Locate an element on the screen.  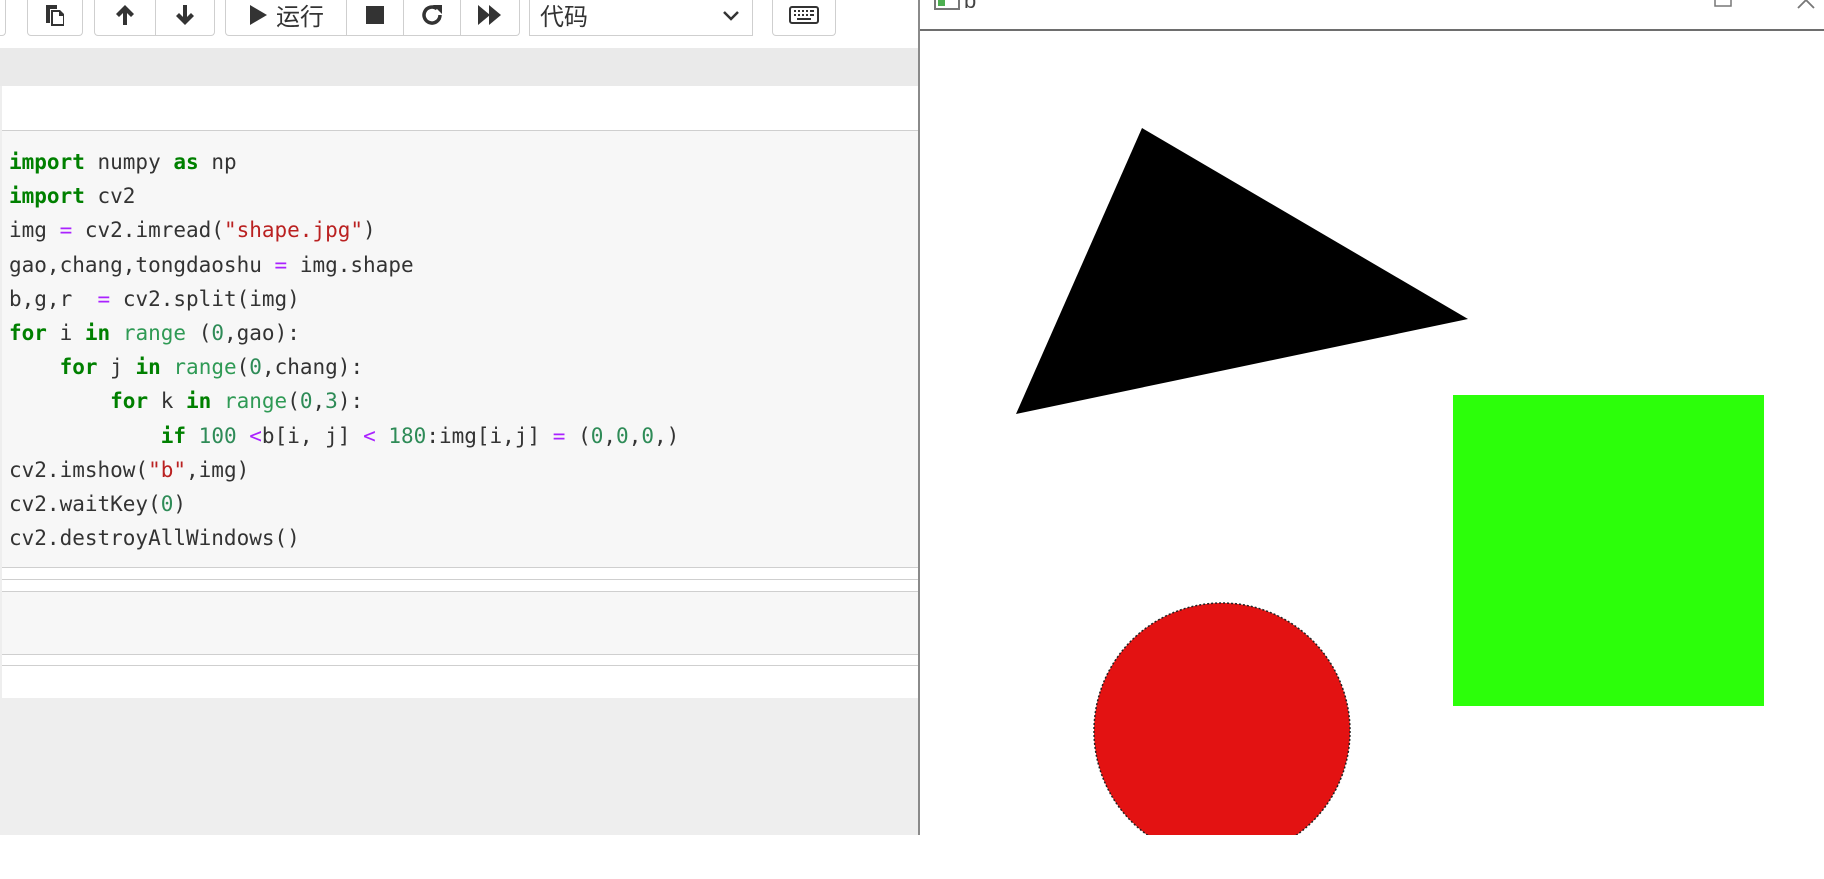
restart-run-all-button is located at coordinates (490, 18).